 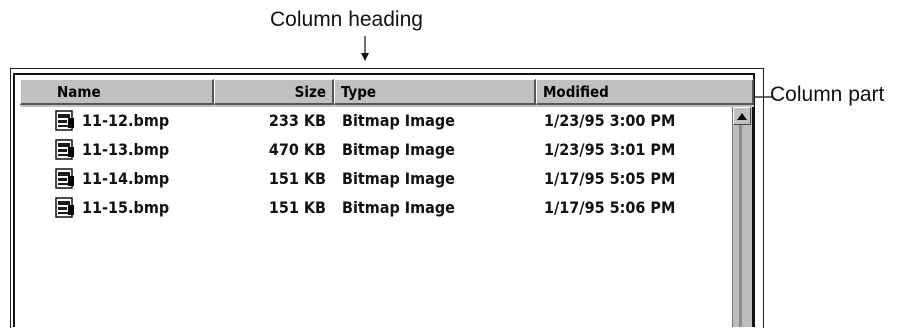 I want to click on file-modified: 1/17/95 5:06 PM, so click(x=610, y=207).